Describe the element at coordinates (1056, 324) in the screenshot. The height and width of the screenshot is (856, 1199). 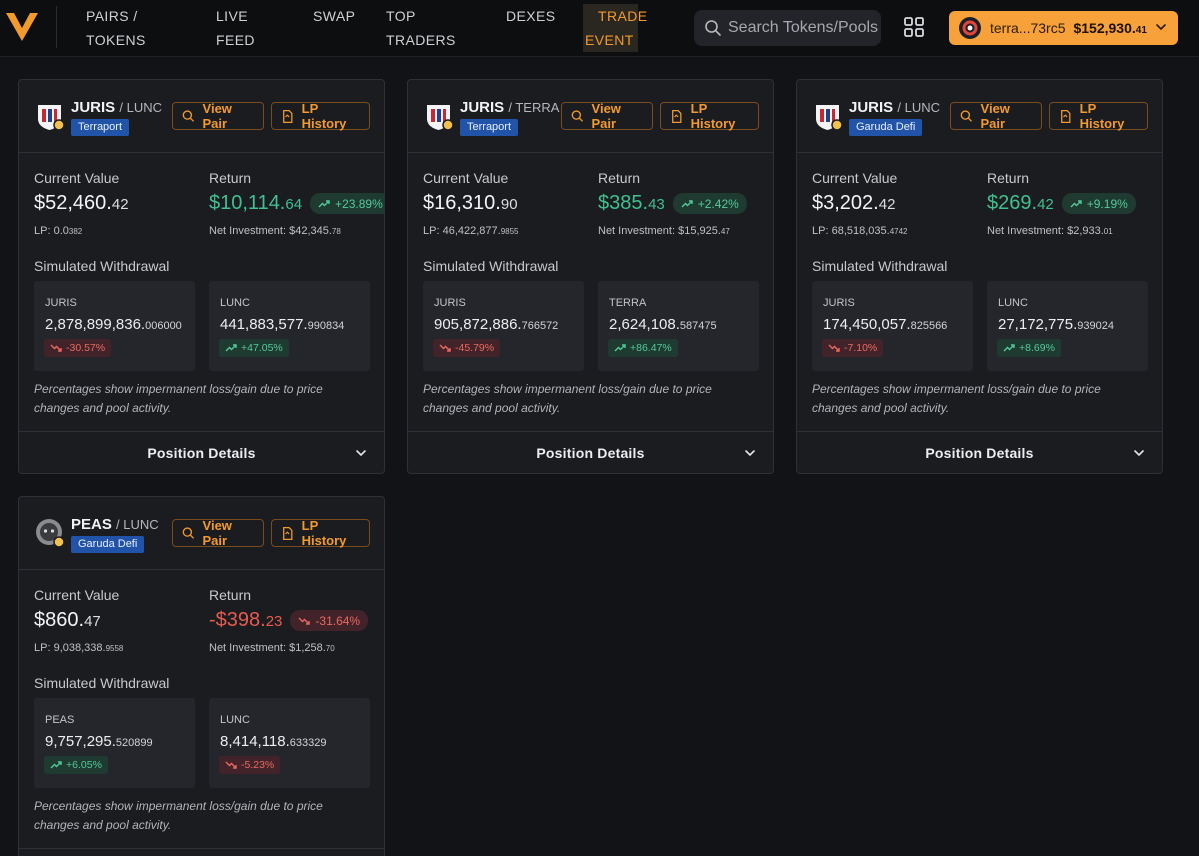
I see `withdrawal-amount: 27,172,775.939024` at that location.